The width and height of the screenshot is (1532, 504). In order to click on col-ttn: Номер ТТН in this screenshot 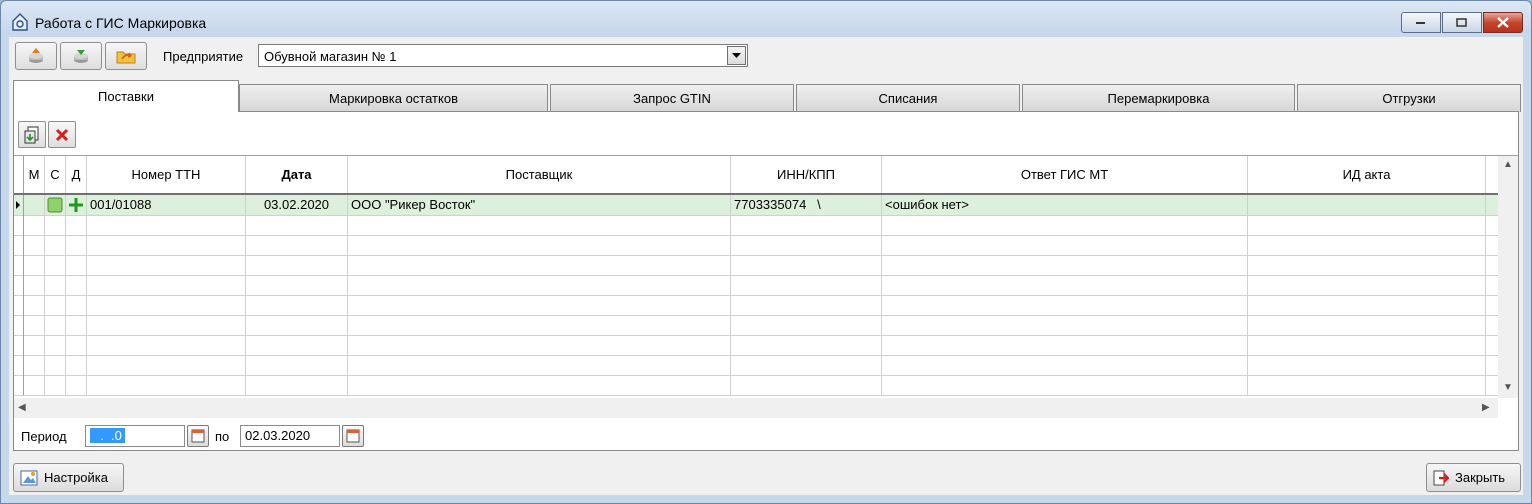, I will do `click(166, 174)`.